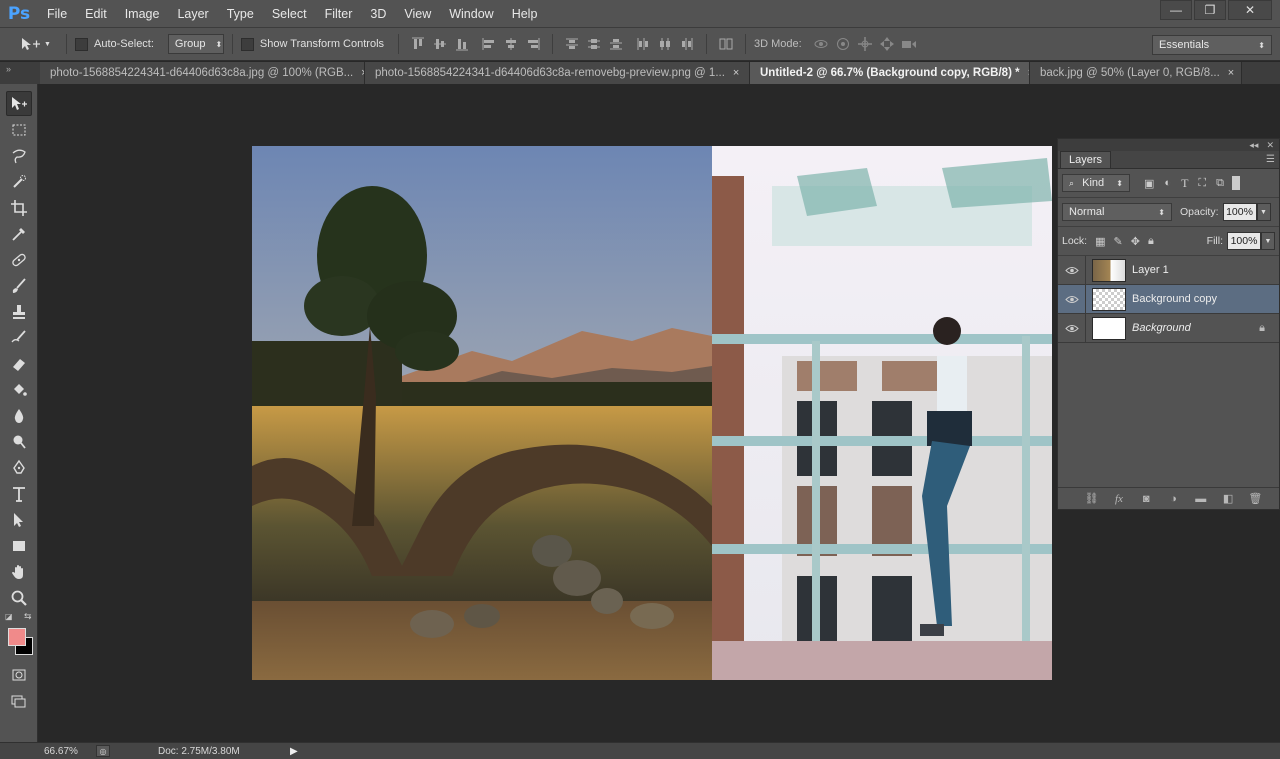  What do you see at coordinates (525, 14) in the screenshot?
I see `menu-help: Help` at bounding box center [525, 14].